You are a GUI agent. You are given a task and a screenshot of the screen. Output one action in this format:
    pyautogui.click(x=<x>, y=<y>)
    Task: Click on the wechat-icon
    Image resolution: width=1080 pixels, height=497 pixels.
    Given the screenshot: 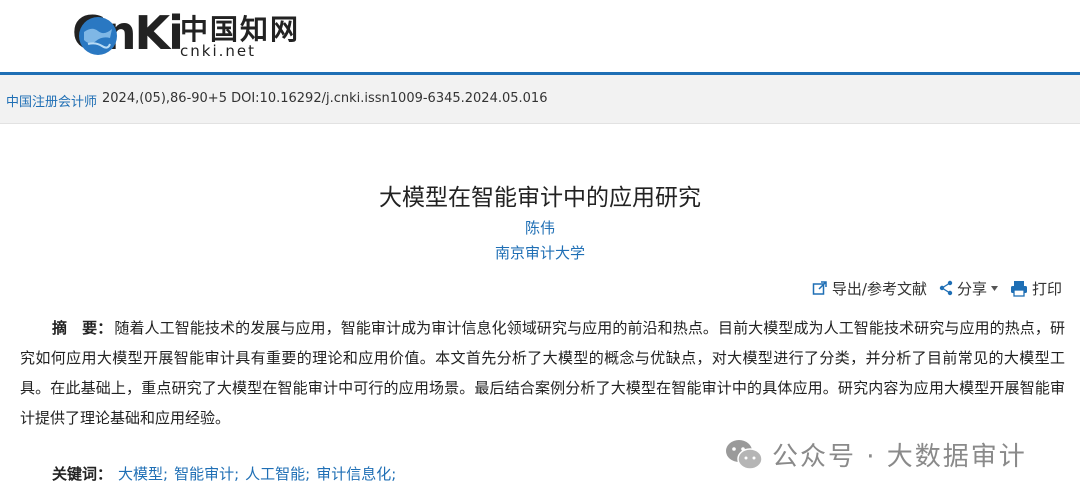 What is the action you would take?
    pyautogui.click(x=744, y=454)
    